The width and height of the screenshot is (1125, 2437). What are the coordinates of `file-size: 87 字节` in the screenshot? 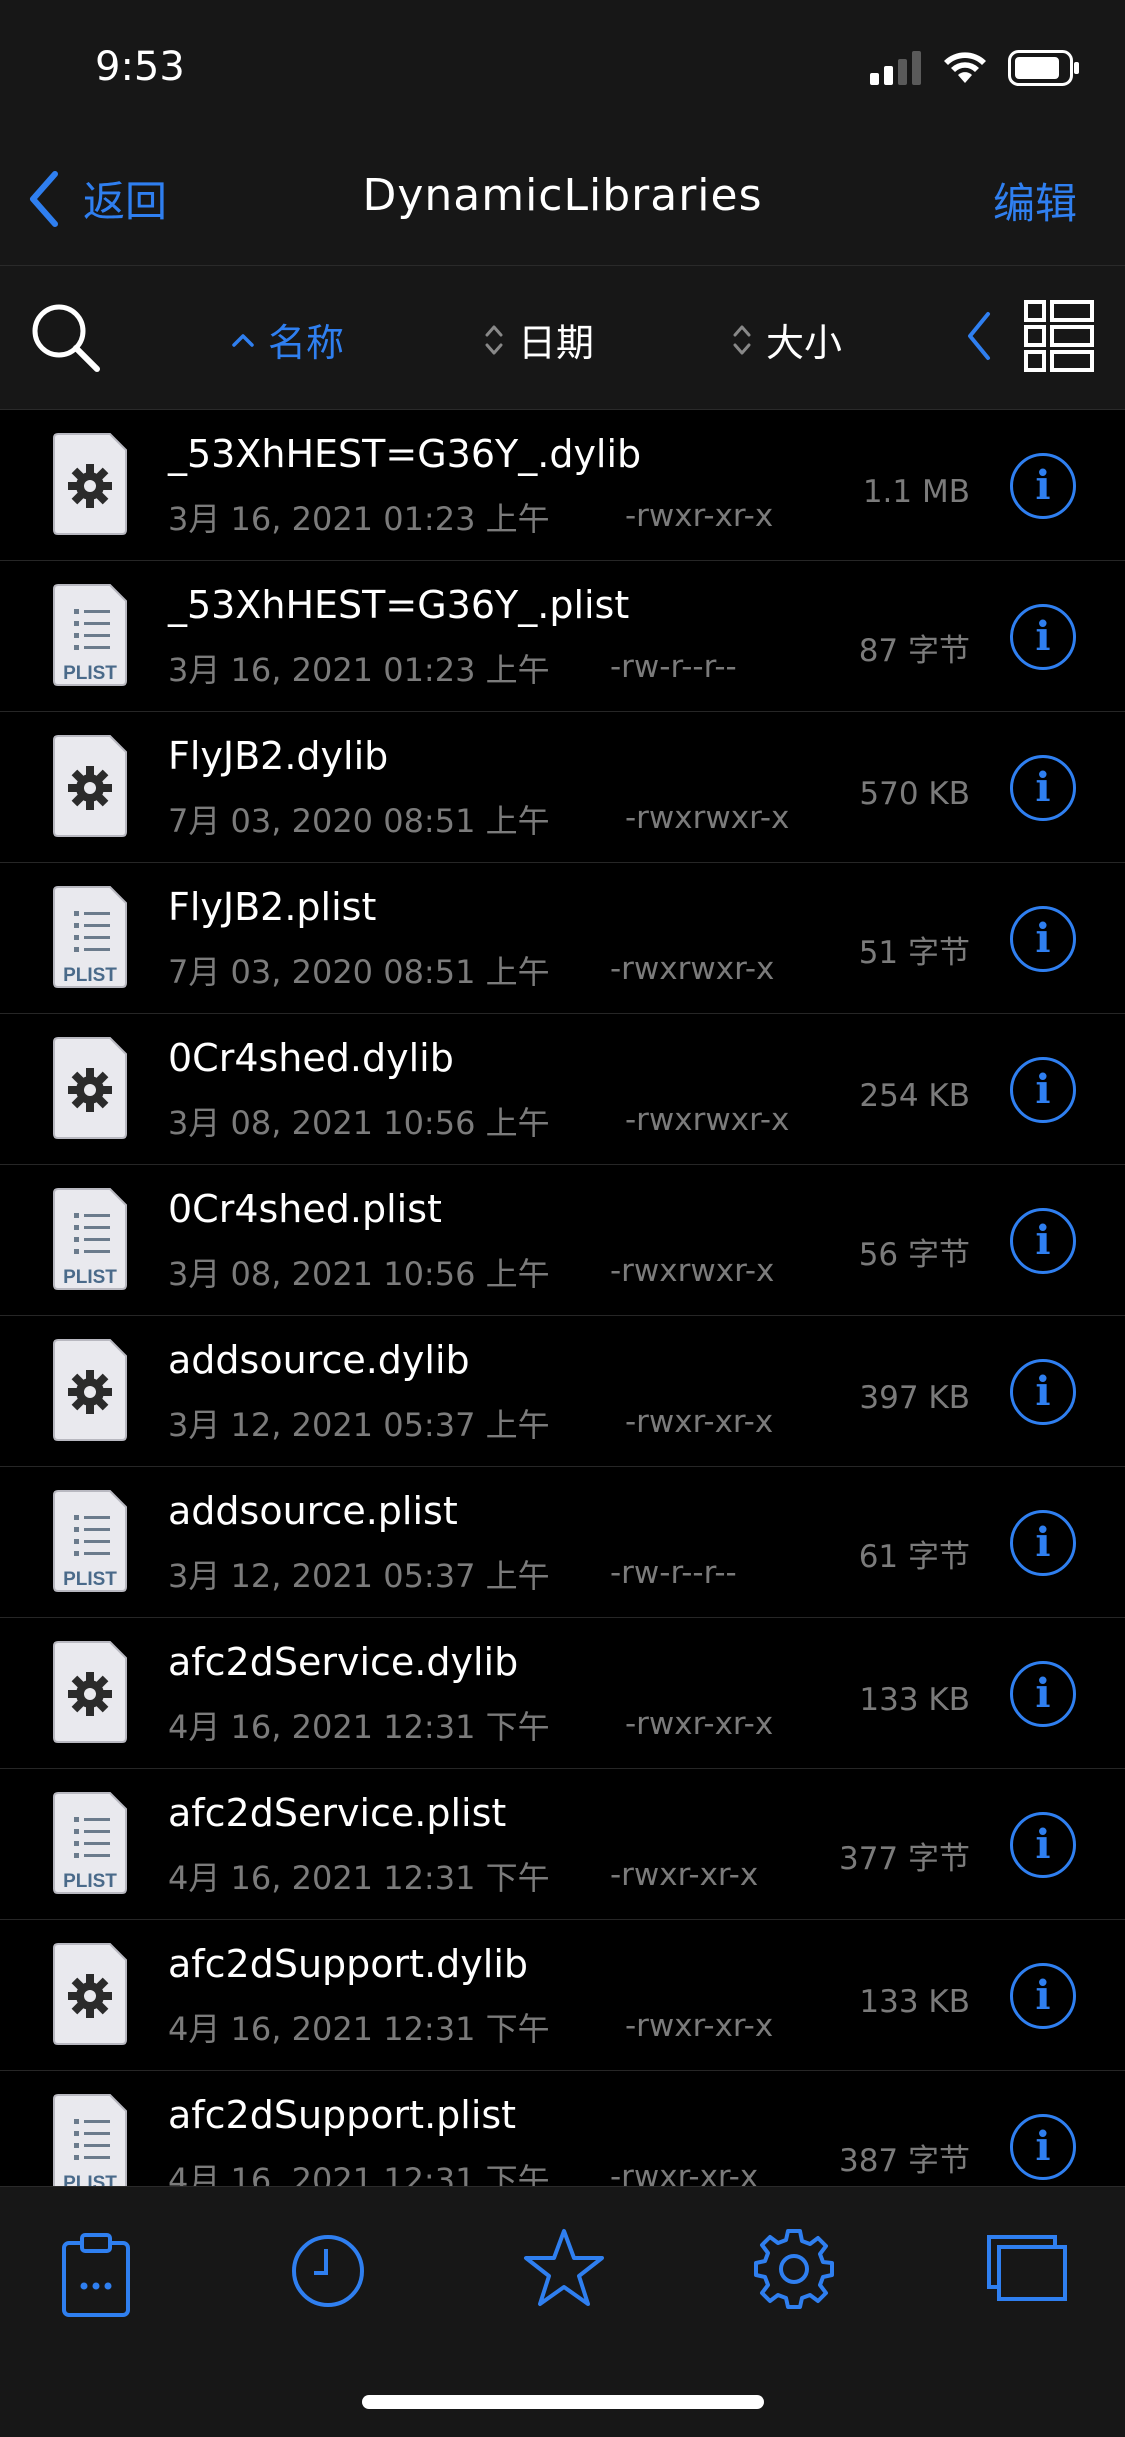 It's located at (914, 651).